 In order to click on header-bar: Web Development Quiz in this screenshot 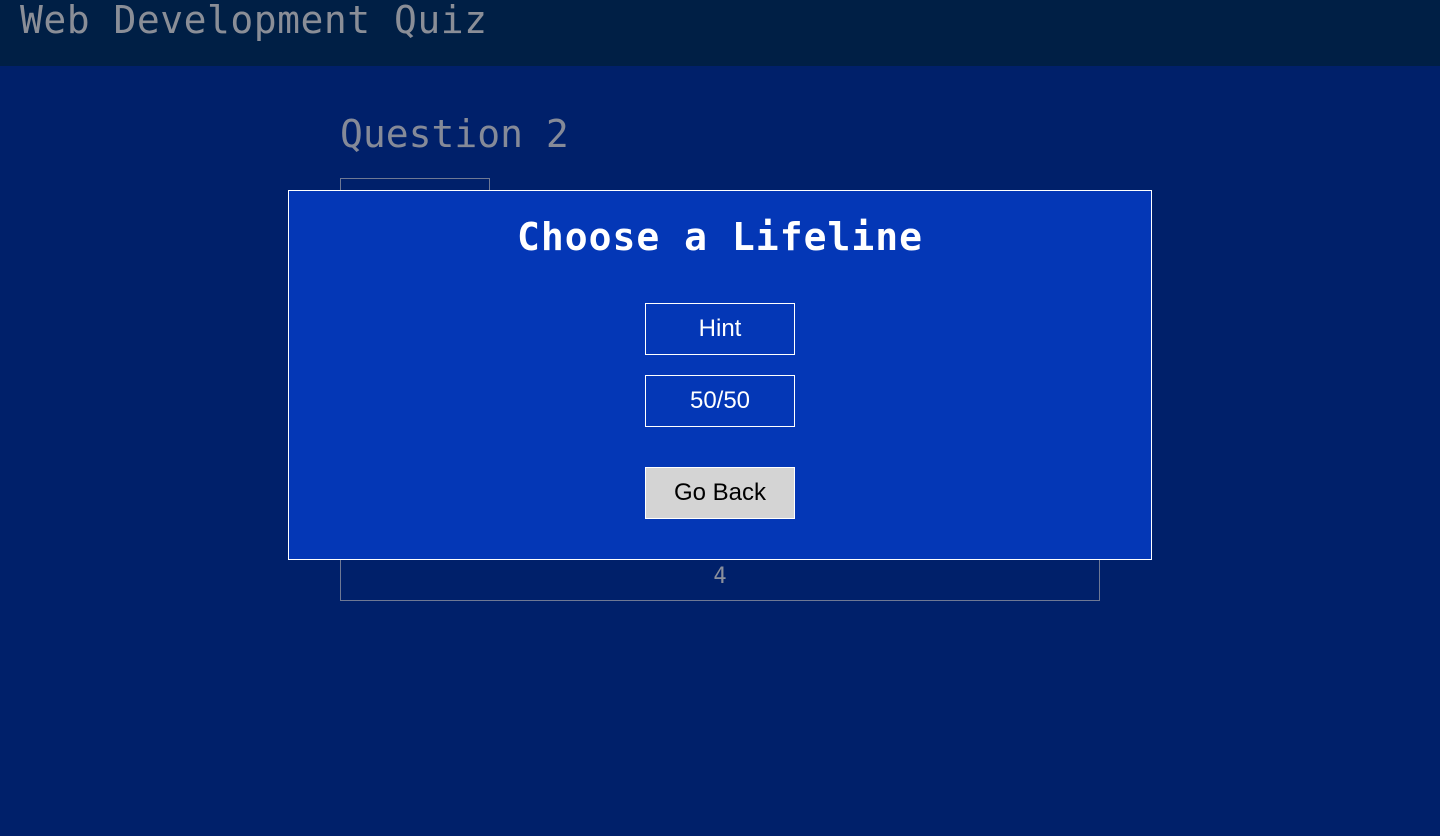, I will do `click(720, 33)`.